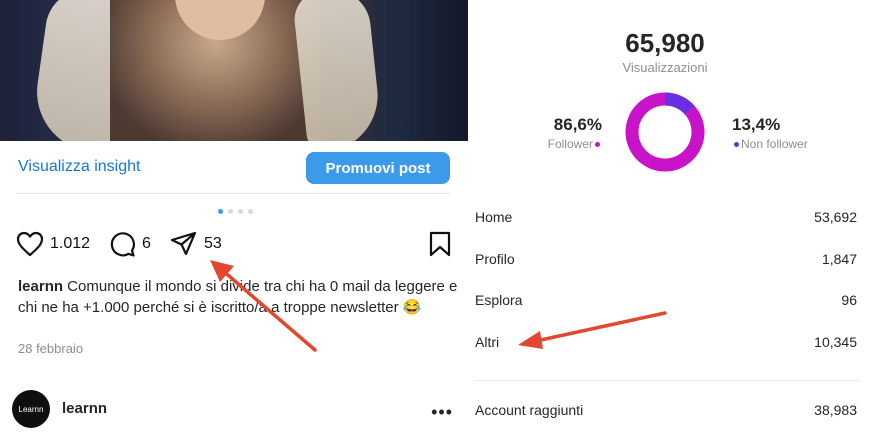 Image resolution: width=879 pixels, height=447 pixels. Describe the element at coordinates (665, 132) in the screenshot. I see `follower-donut-chart` at that location.